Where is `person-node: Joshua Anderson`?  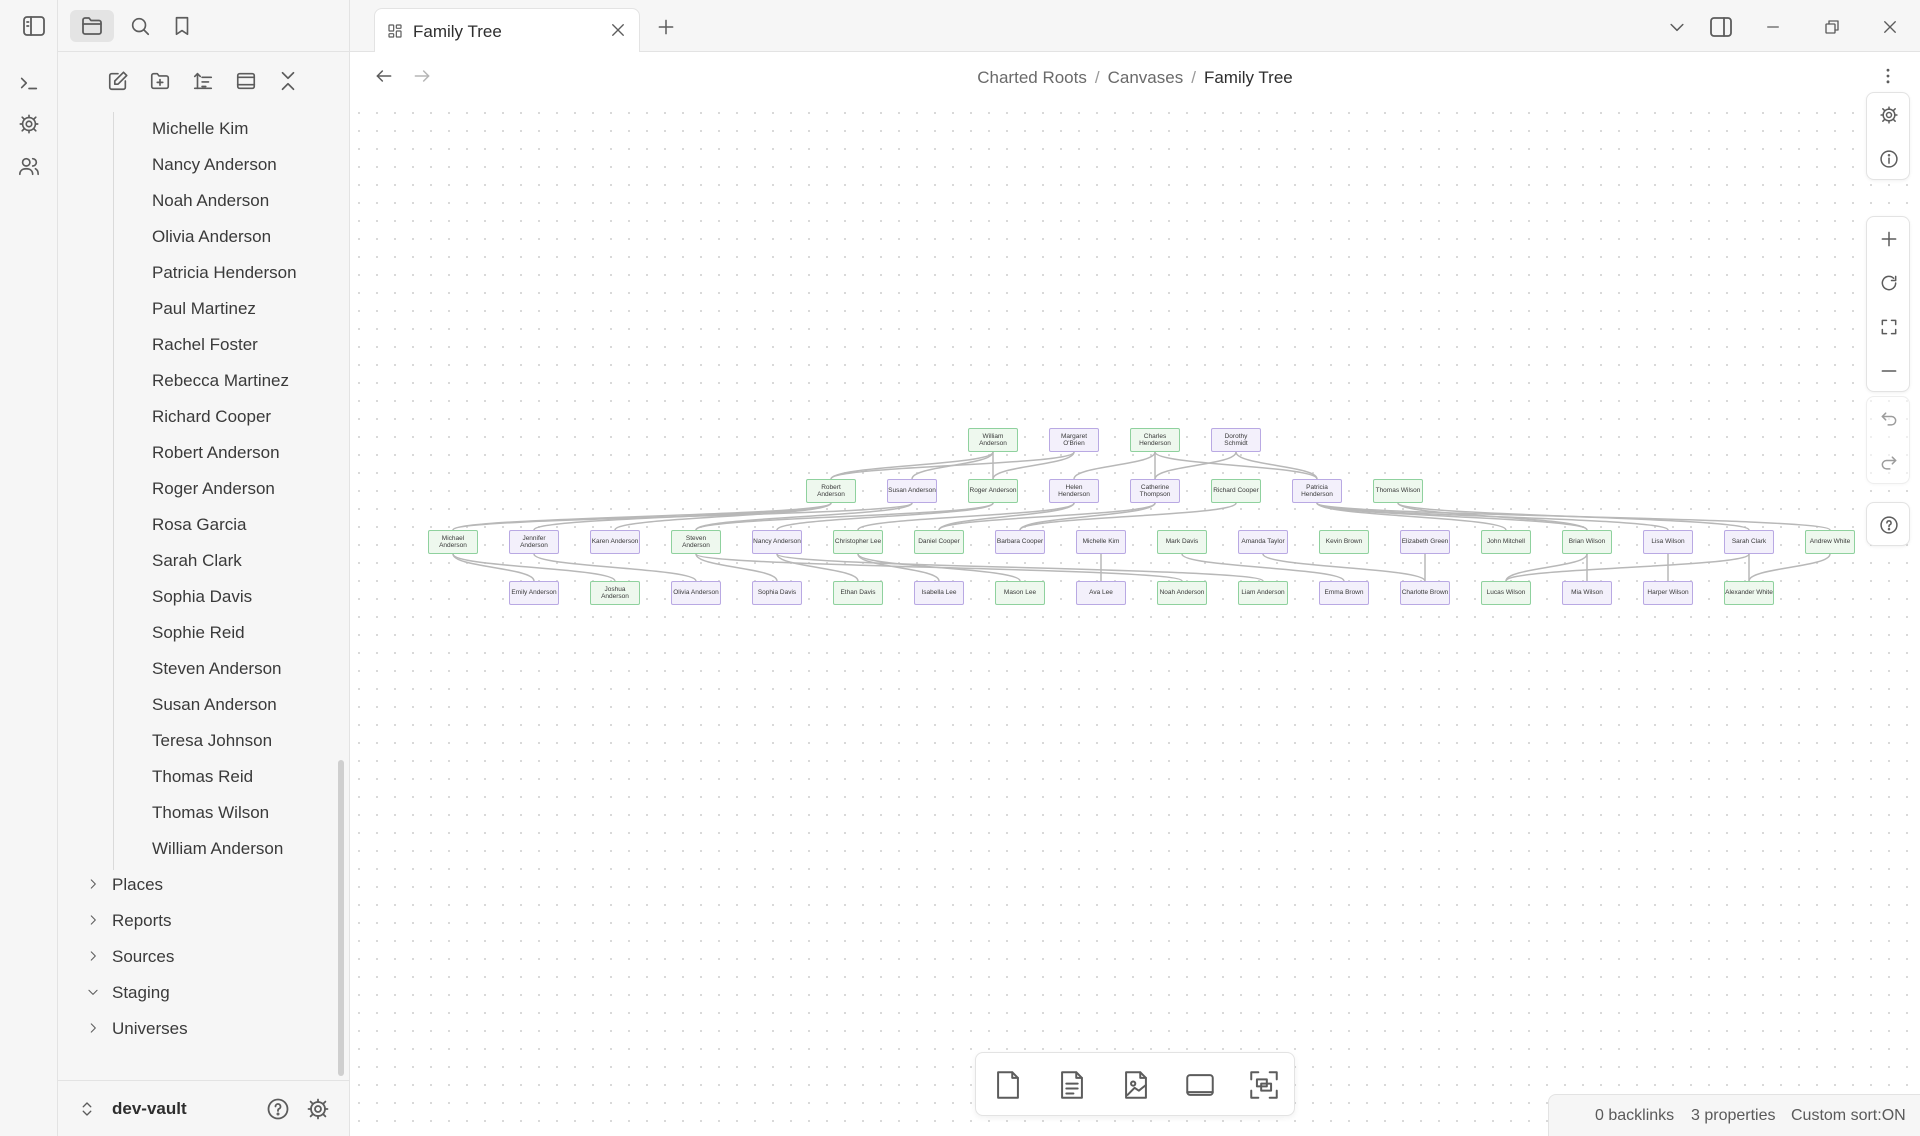 person-node: Joshua Anderson is located at coordinates (615, 593).